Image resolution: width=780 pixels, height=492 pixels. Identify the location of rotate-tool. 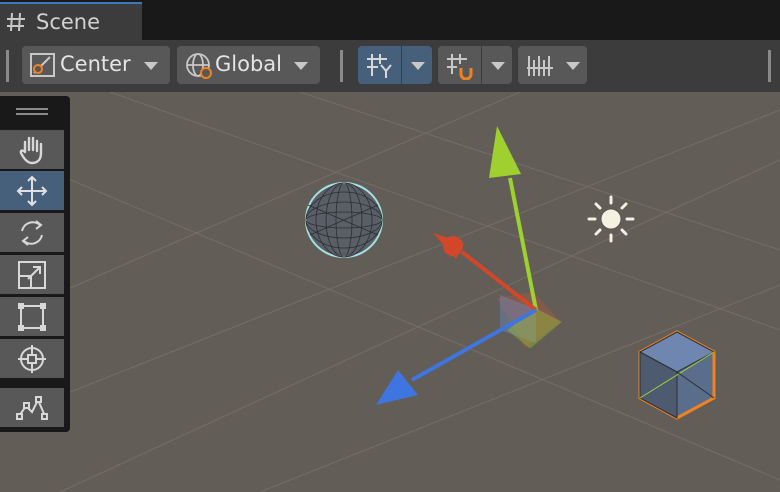
(32, 232).